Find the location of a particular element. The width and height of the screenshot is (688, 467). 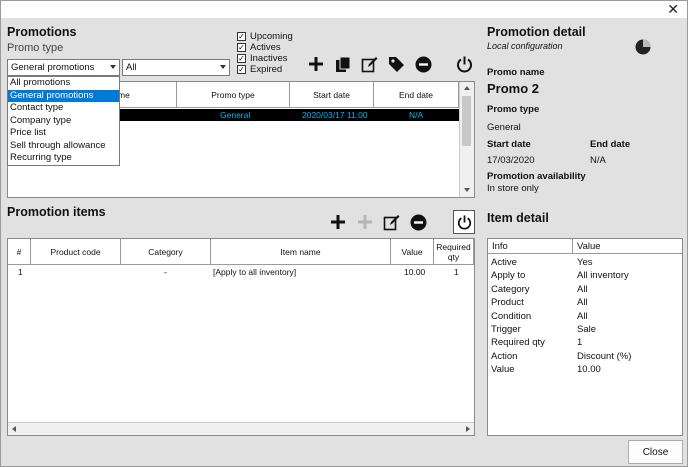

tag-icon is located at coordinates (396, 64).